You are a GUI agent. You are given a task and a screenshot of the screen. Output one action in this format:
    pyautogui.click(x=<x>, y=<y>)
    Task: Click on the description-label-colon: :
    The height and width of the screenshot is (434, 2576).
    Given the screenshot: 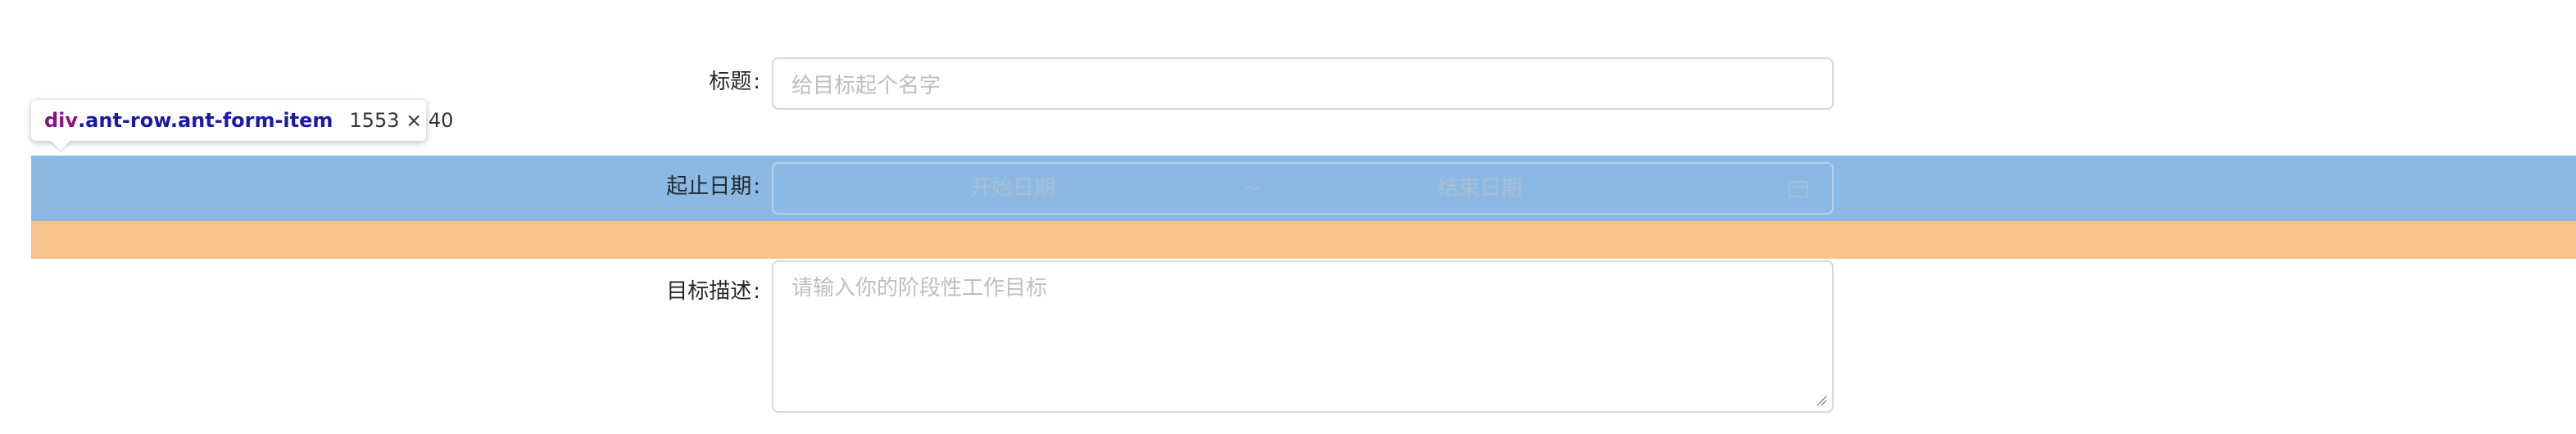 What is the action you would take?
    pyautogui.click(x=756, y=291)
    